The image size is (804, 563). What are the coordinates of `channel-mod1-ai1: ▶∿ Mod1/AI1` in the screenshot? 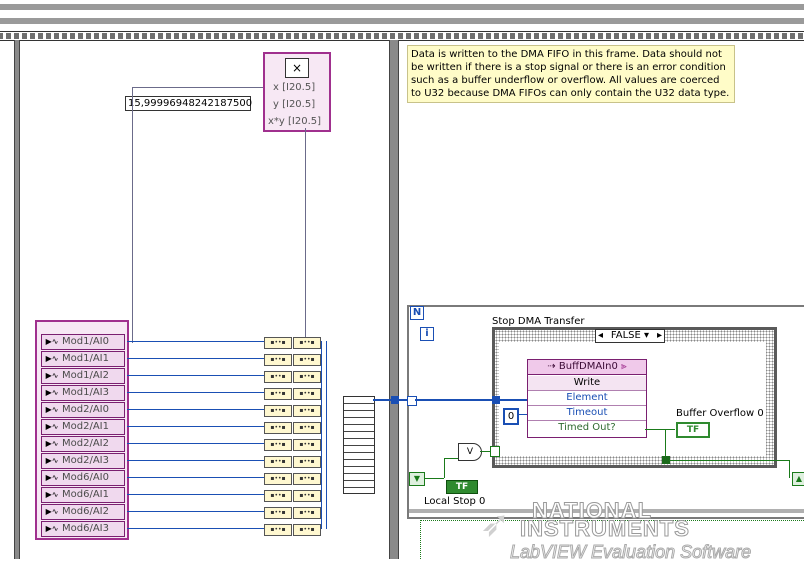 It's located at (83, 359).